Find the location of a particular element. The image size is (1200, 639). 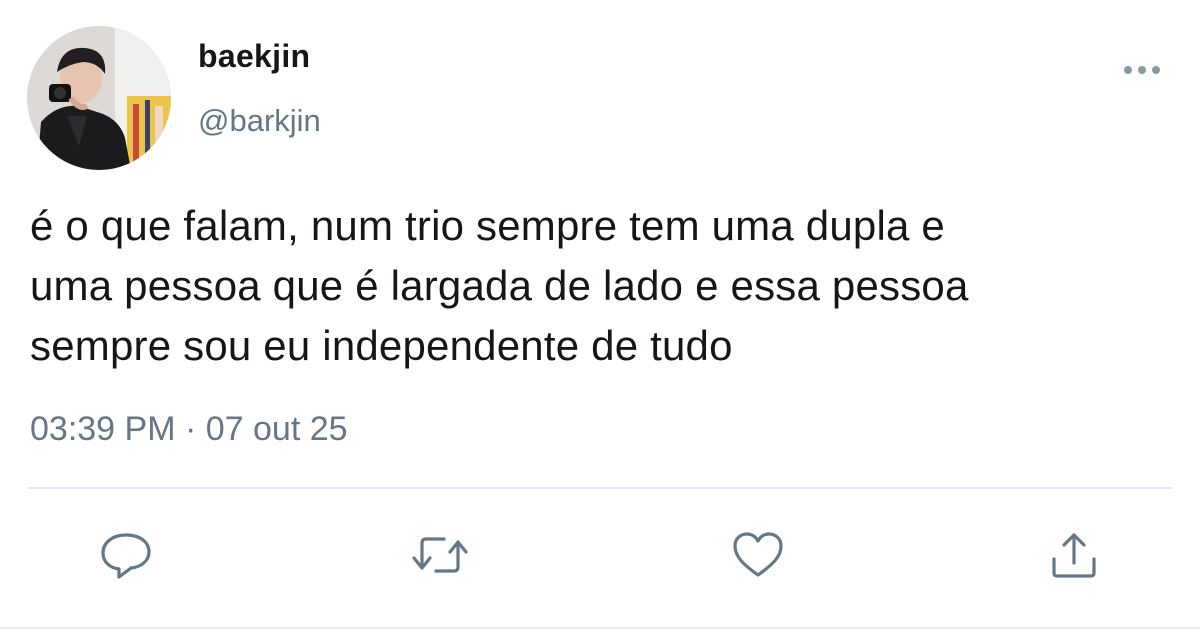

reply-icon is located at coordinates (126, 556).